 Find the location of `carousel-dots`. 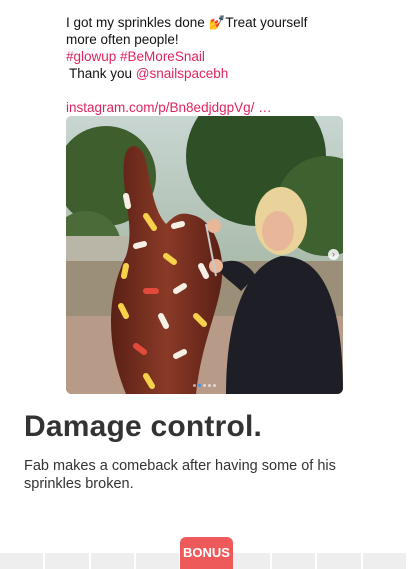

carousel-dots is located at coordinates (204, 385).